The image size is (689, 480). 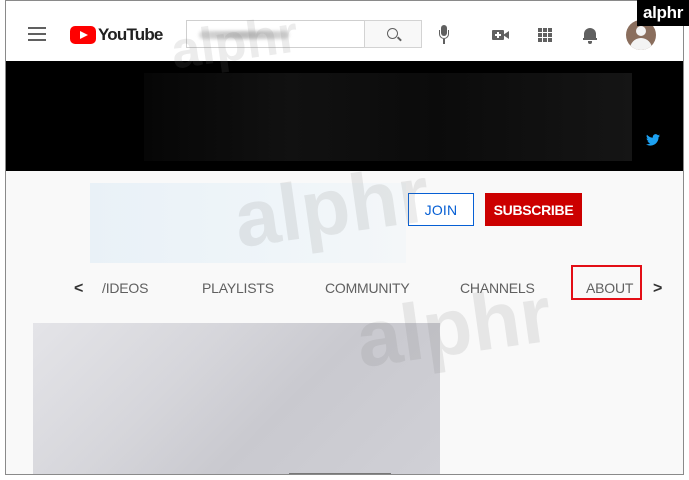 I want to click on top-bar: YouTube, so click(x=344, y=31).